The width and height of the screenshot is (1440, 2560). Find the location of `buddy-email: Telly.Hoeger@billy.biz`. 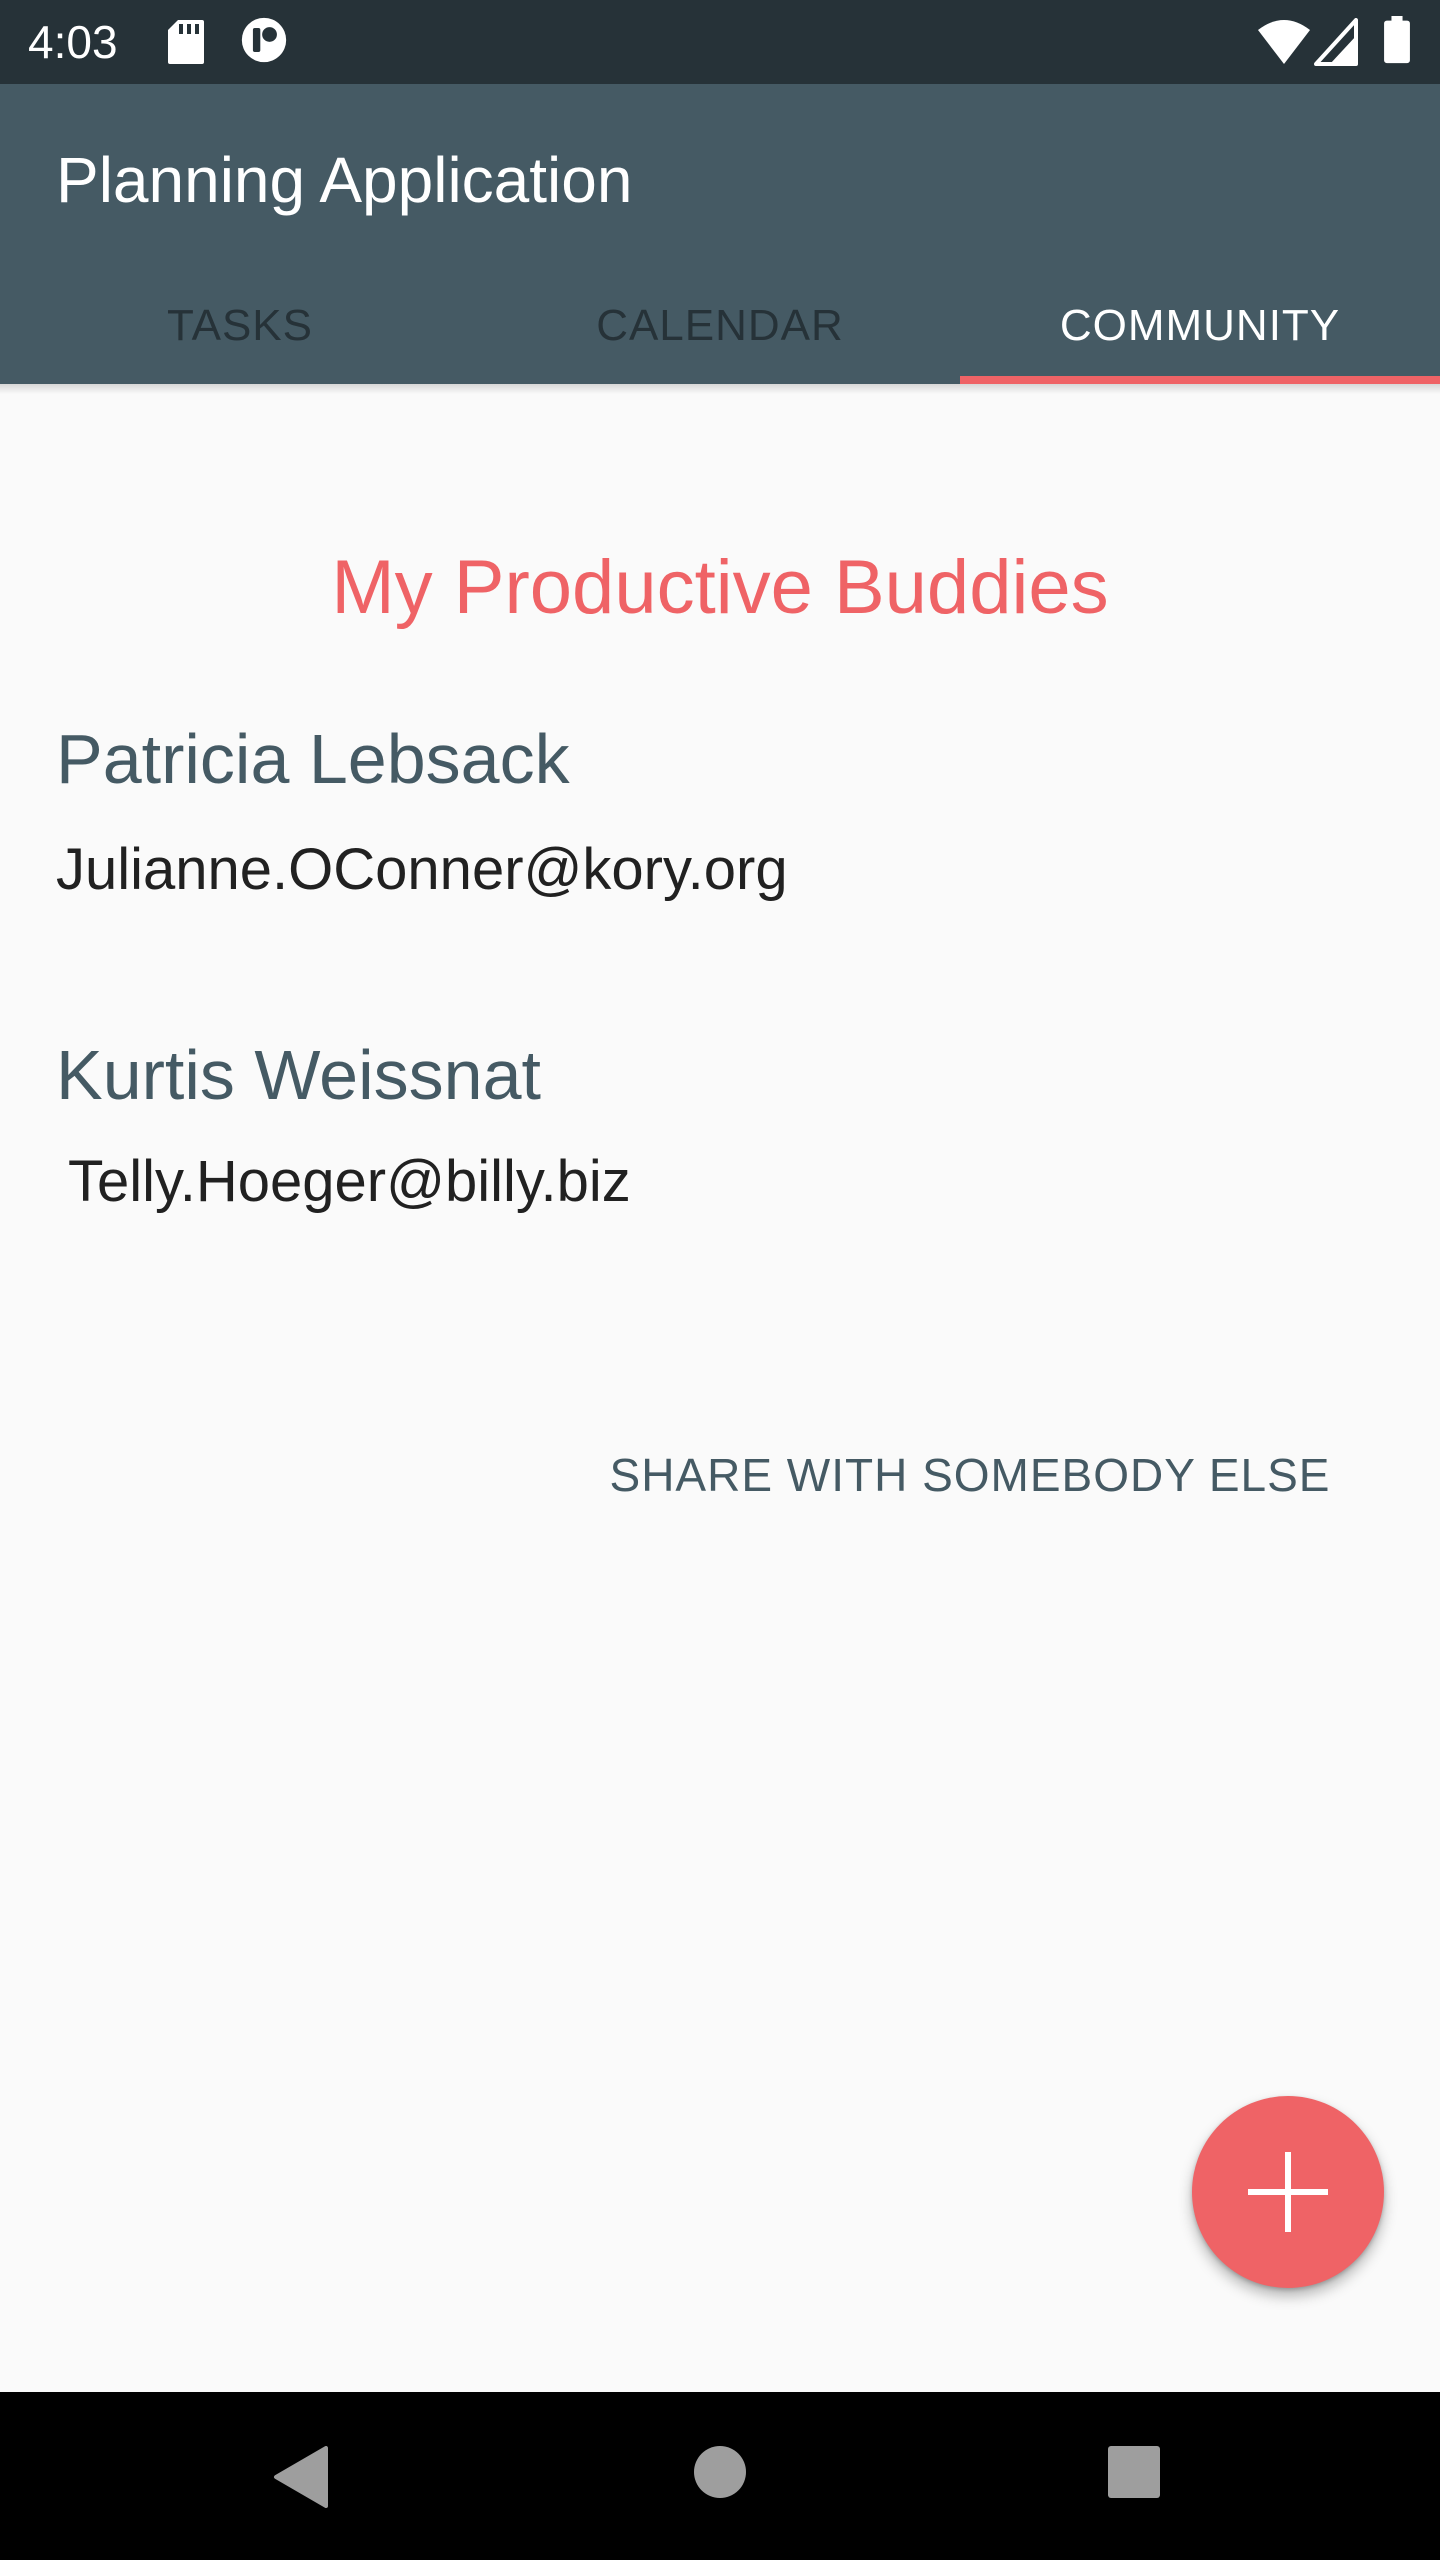

buddy-email: Telly.Hoeger@billy.biz is located at coordinates (349, 1181).